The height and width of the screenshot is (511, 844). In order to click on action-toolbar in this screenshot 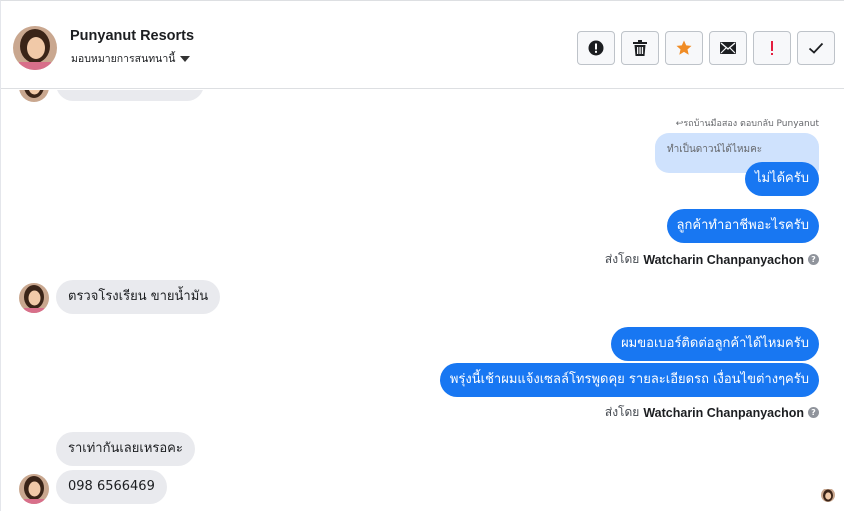, I will do `click(706, 48)`.